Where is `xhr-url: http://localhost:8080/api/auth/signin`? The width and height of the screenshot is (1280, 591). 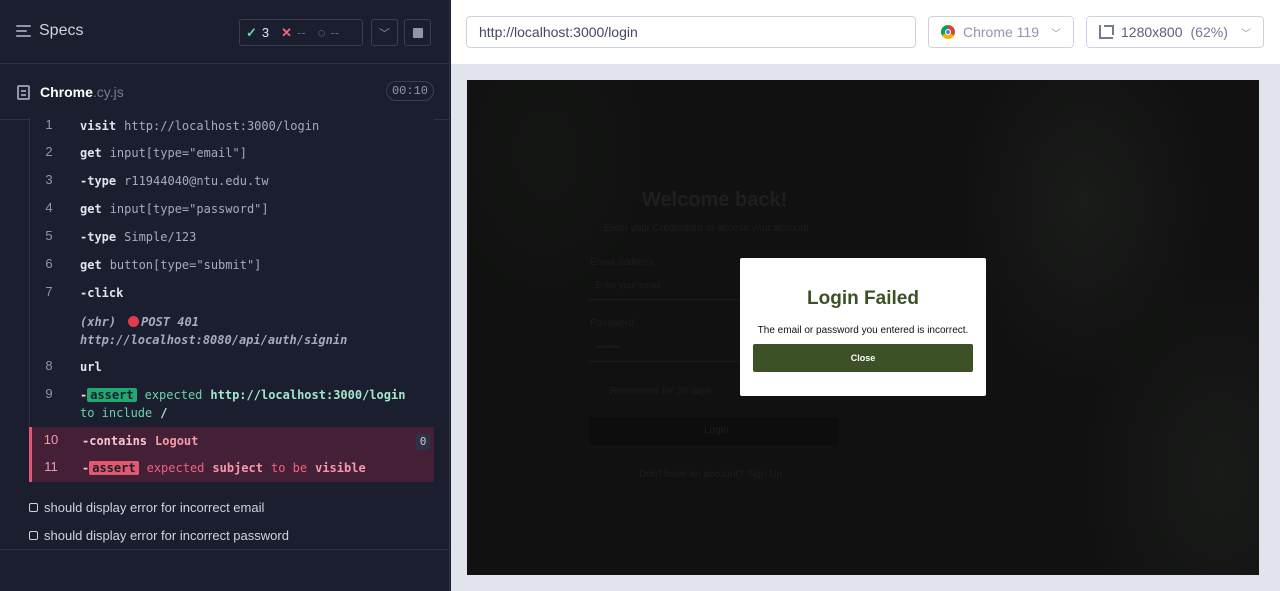
xhr-url: http://localhost:8080/api/auth/signin is located at coordinates (214, 340).